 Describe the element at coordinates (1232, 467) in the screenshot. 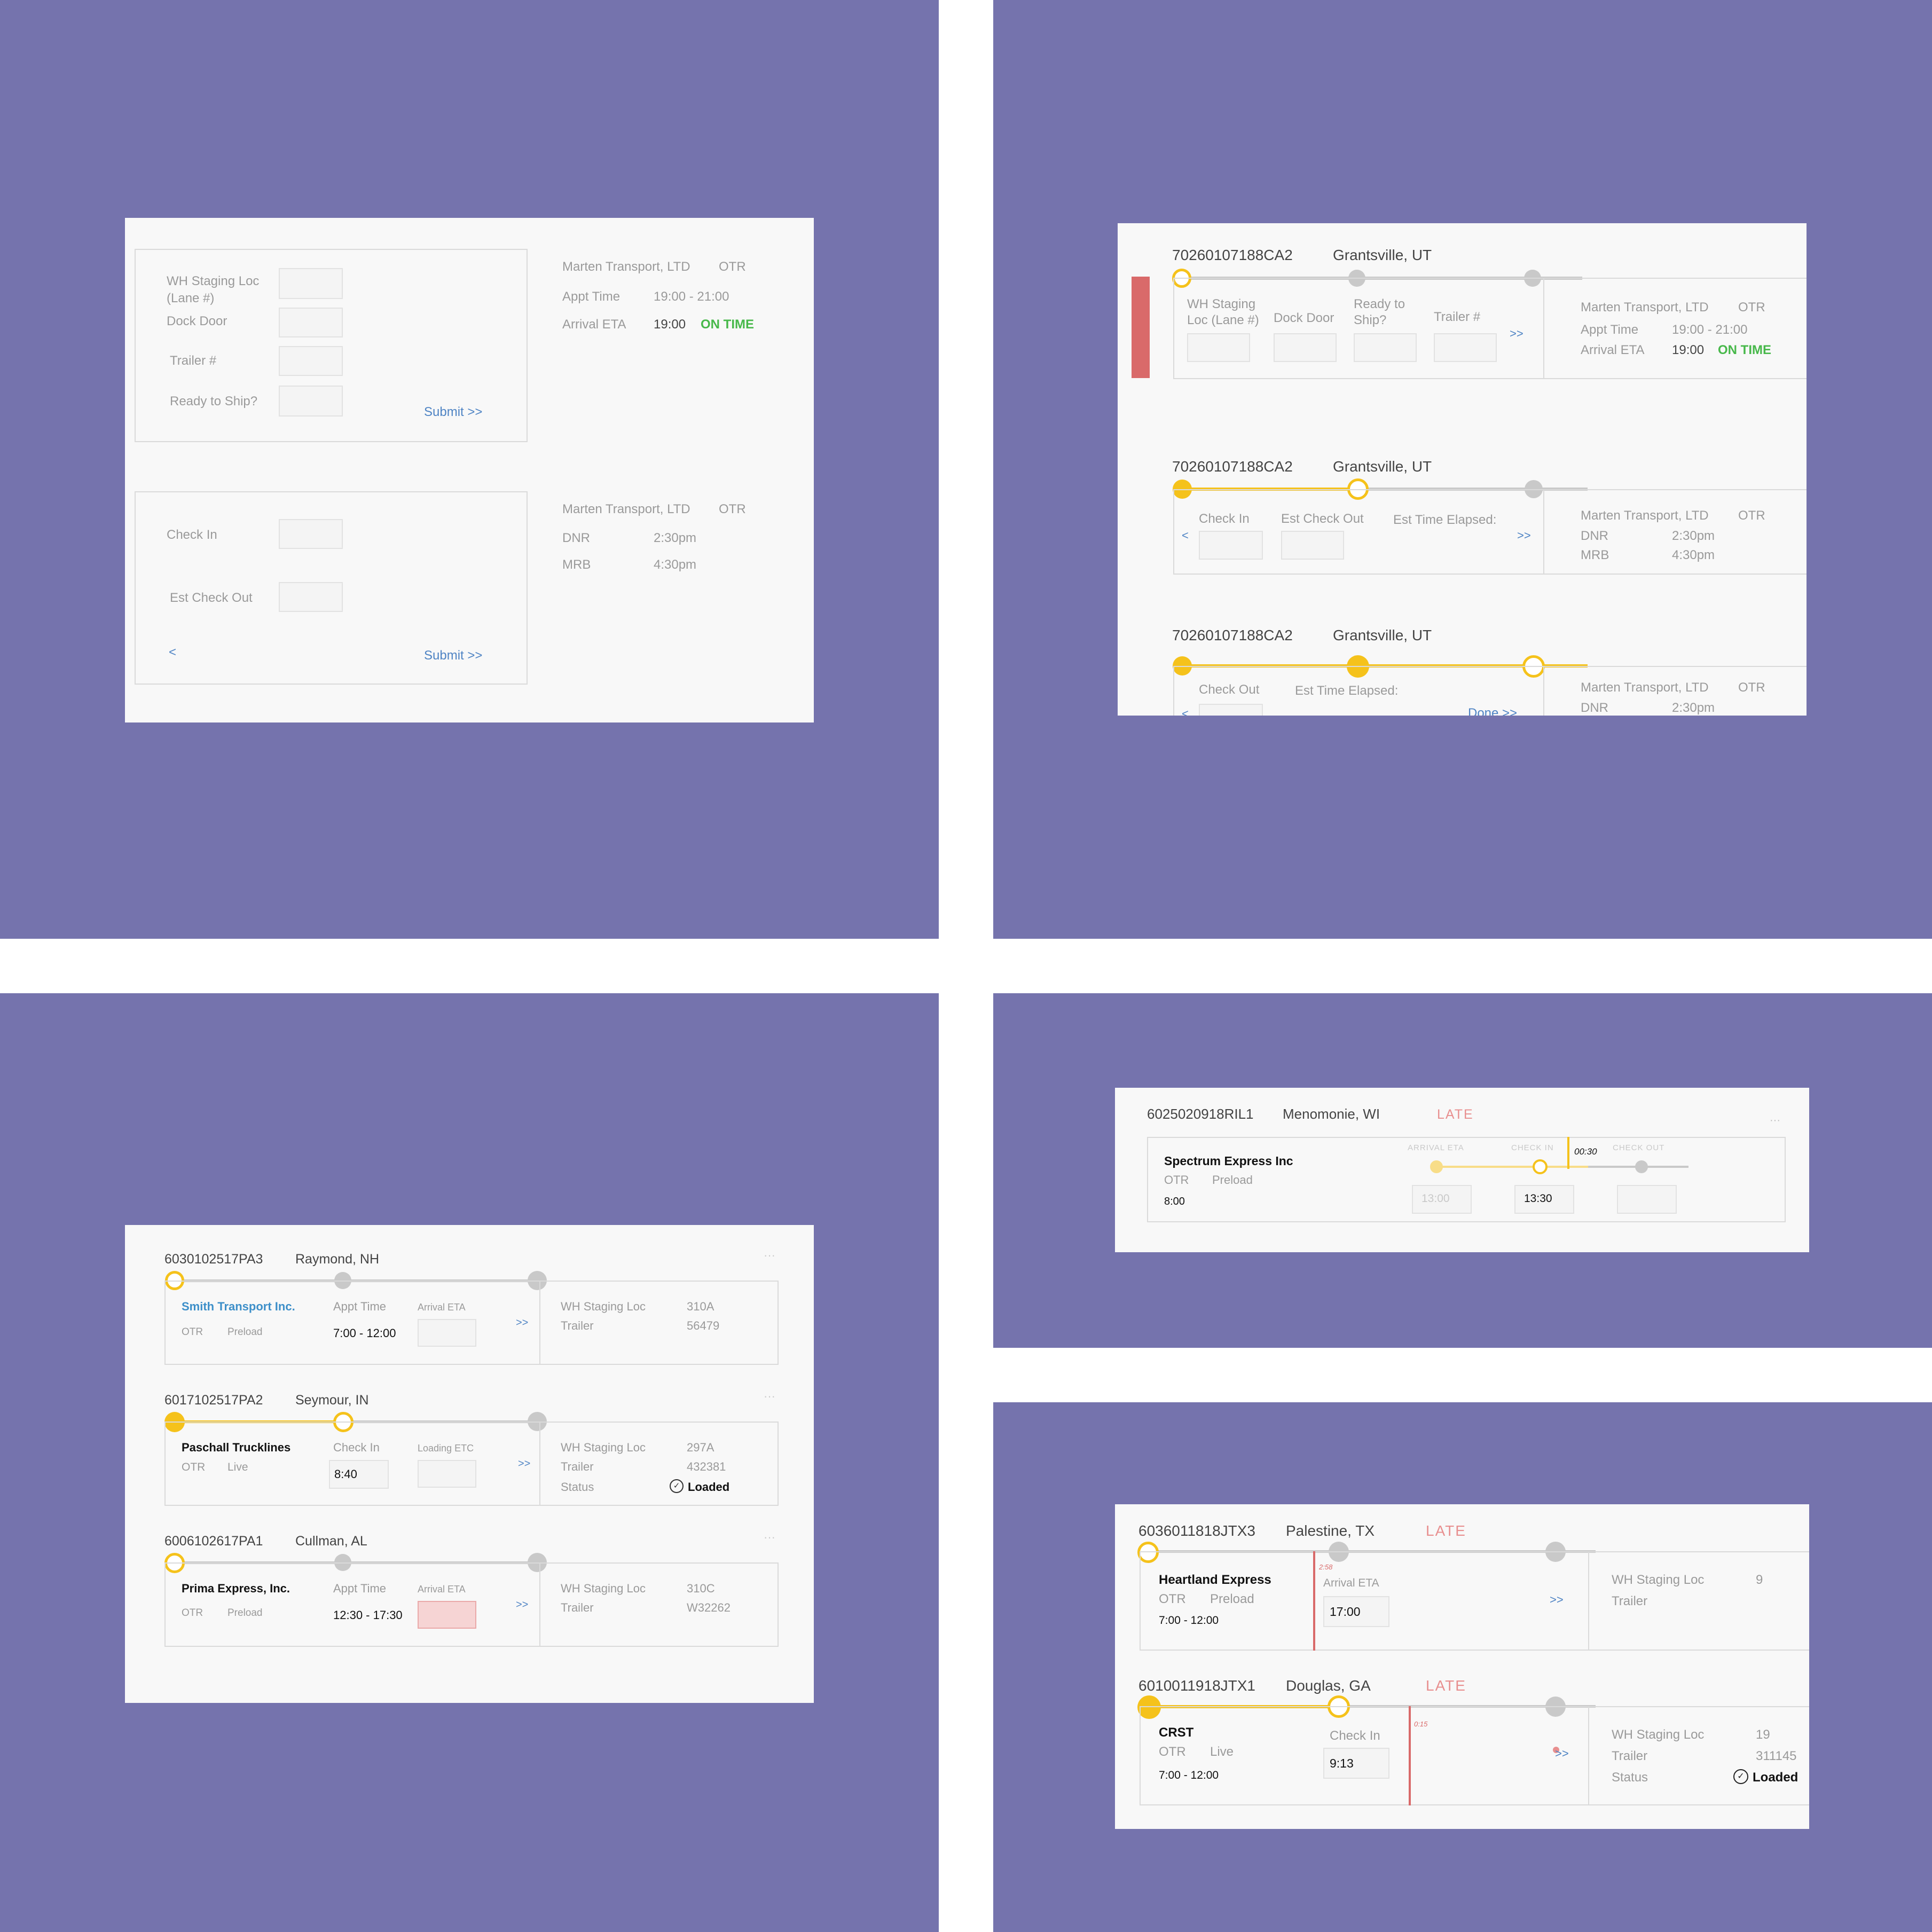

I see `shipment-id-2: 70260107188CA2` at that location.